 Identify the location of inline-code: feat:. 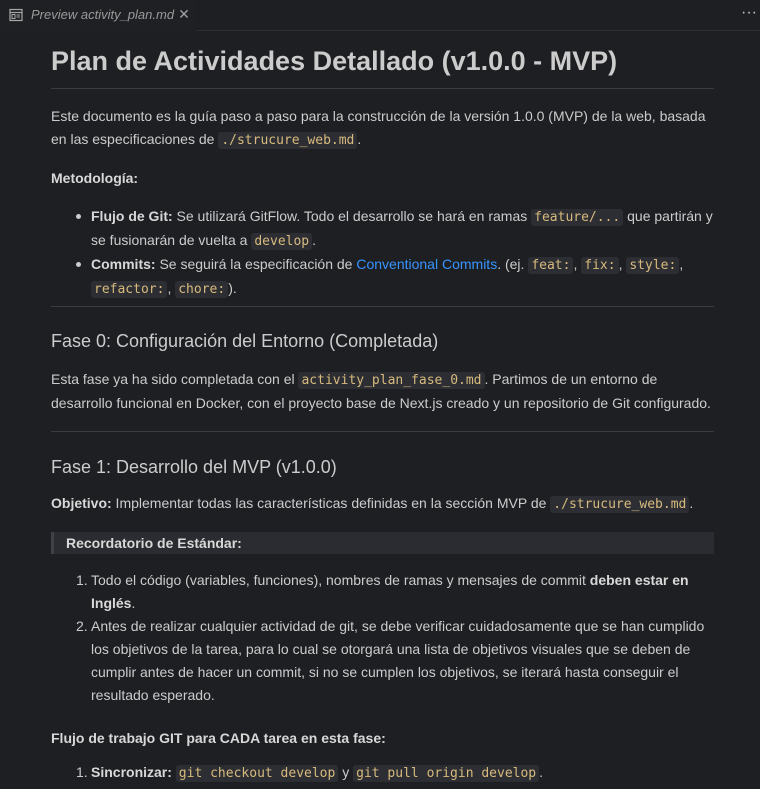
(551, 265).